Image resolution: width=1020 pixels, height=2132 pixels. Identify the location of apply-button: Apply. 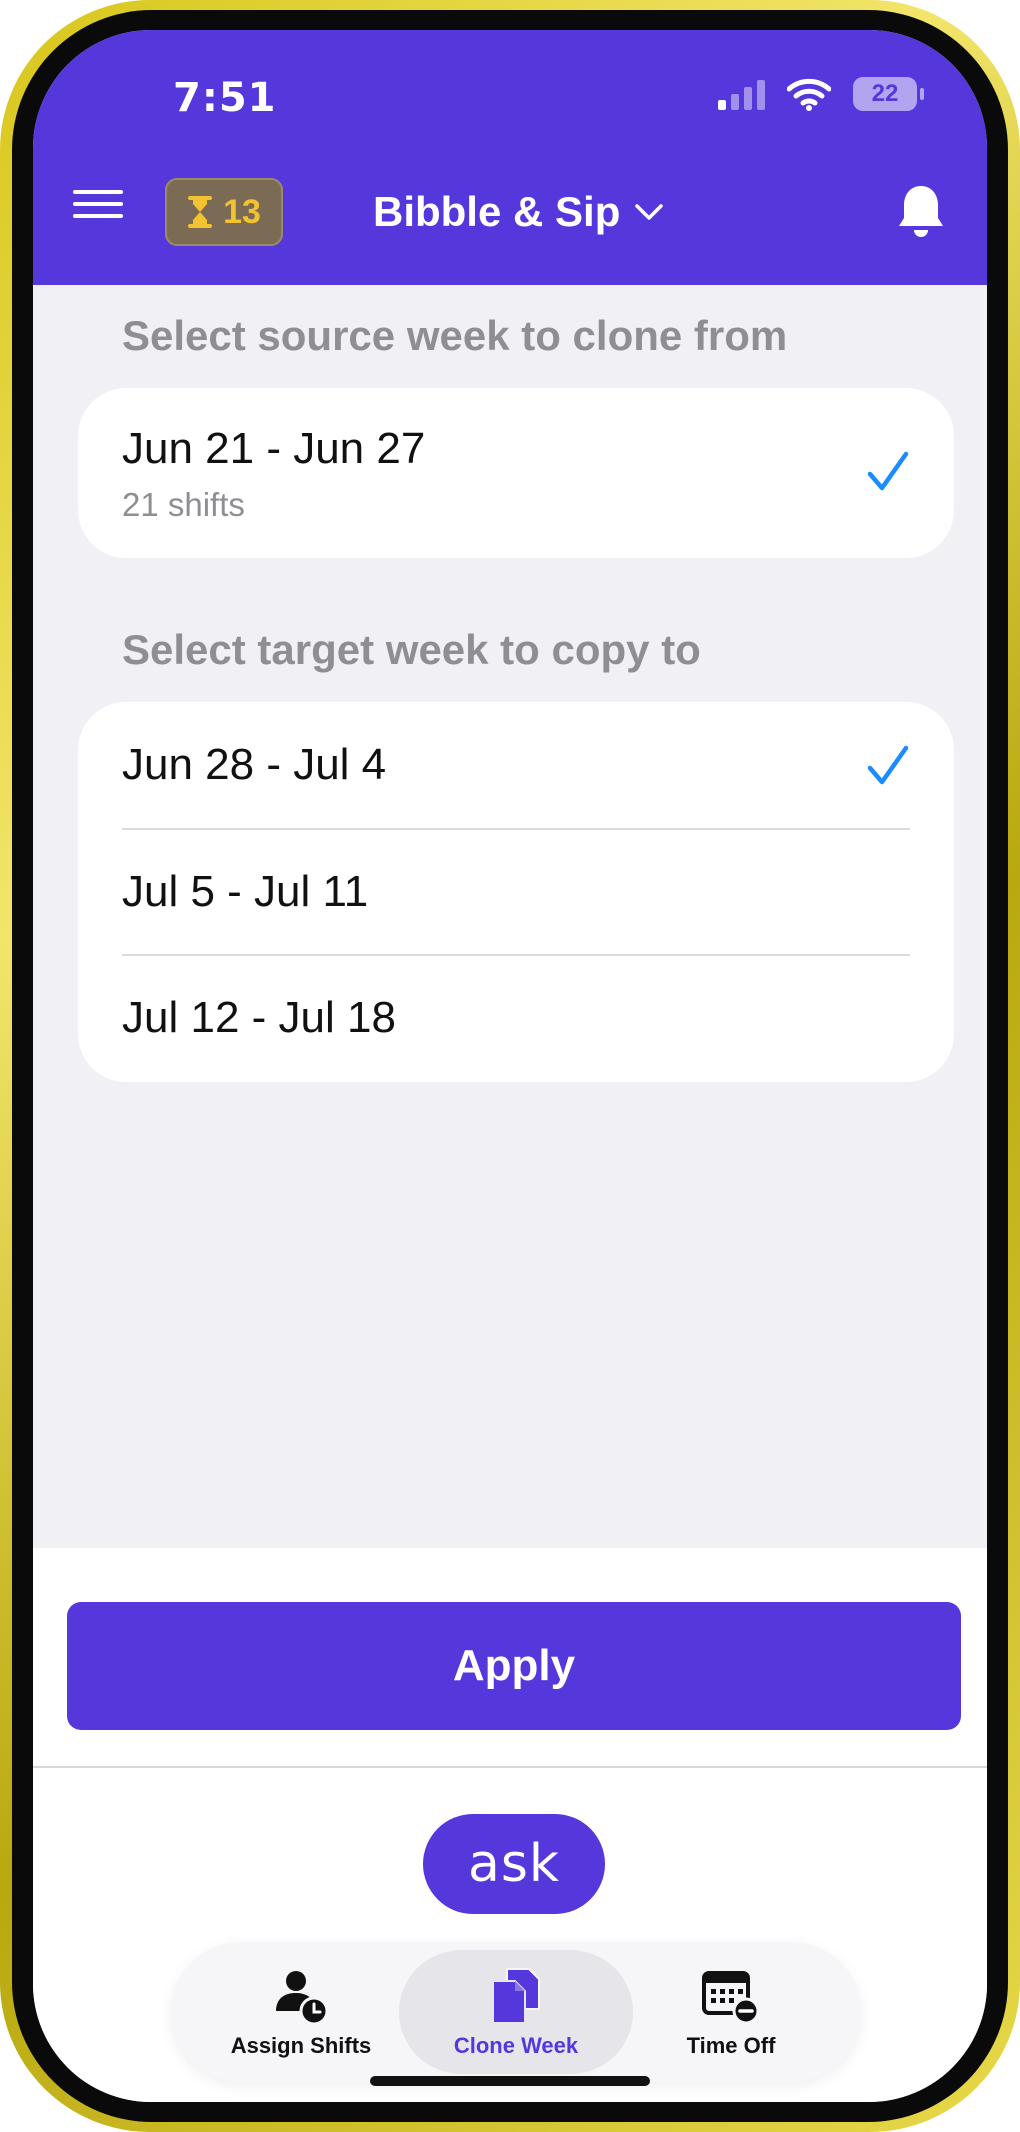
(514, 1666).